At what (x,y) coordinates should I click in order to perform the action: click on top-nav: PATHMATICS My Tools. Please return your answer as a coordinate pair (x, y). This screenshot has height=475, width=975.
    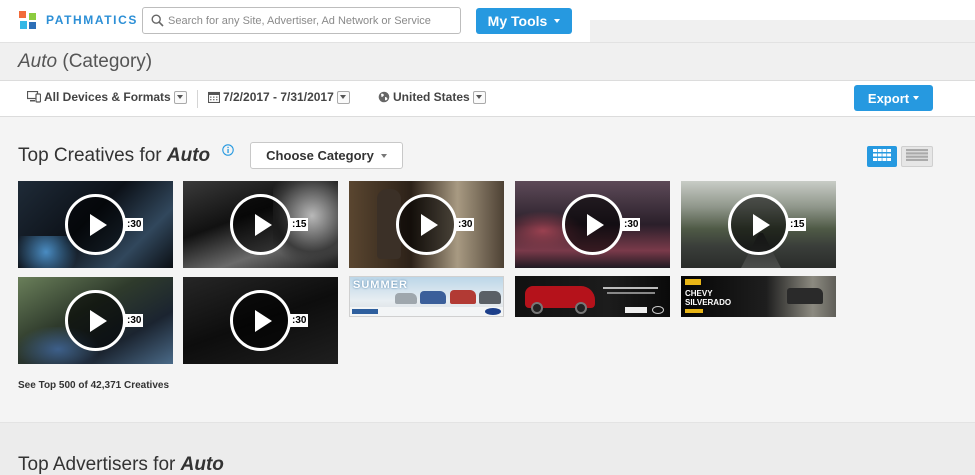
    Looking at the image, I should click on (487, 21).